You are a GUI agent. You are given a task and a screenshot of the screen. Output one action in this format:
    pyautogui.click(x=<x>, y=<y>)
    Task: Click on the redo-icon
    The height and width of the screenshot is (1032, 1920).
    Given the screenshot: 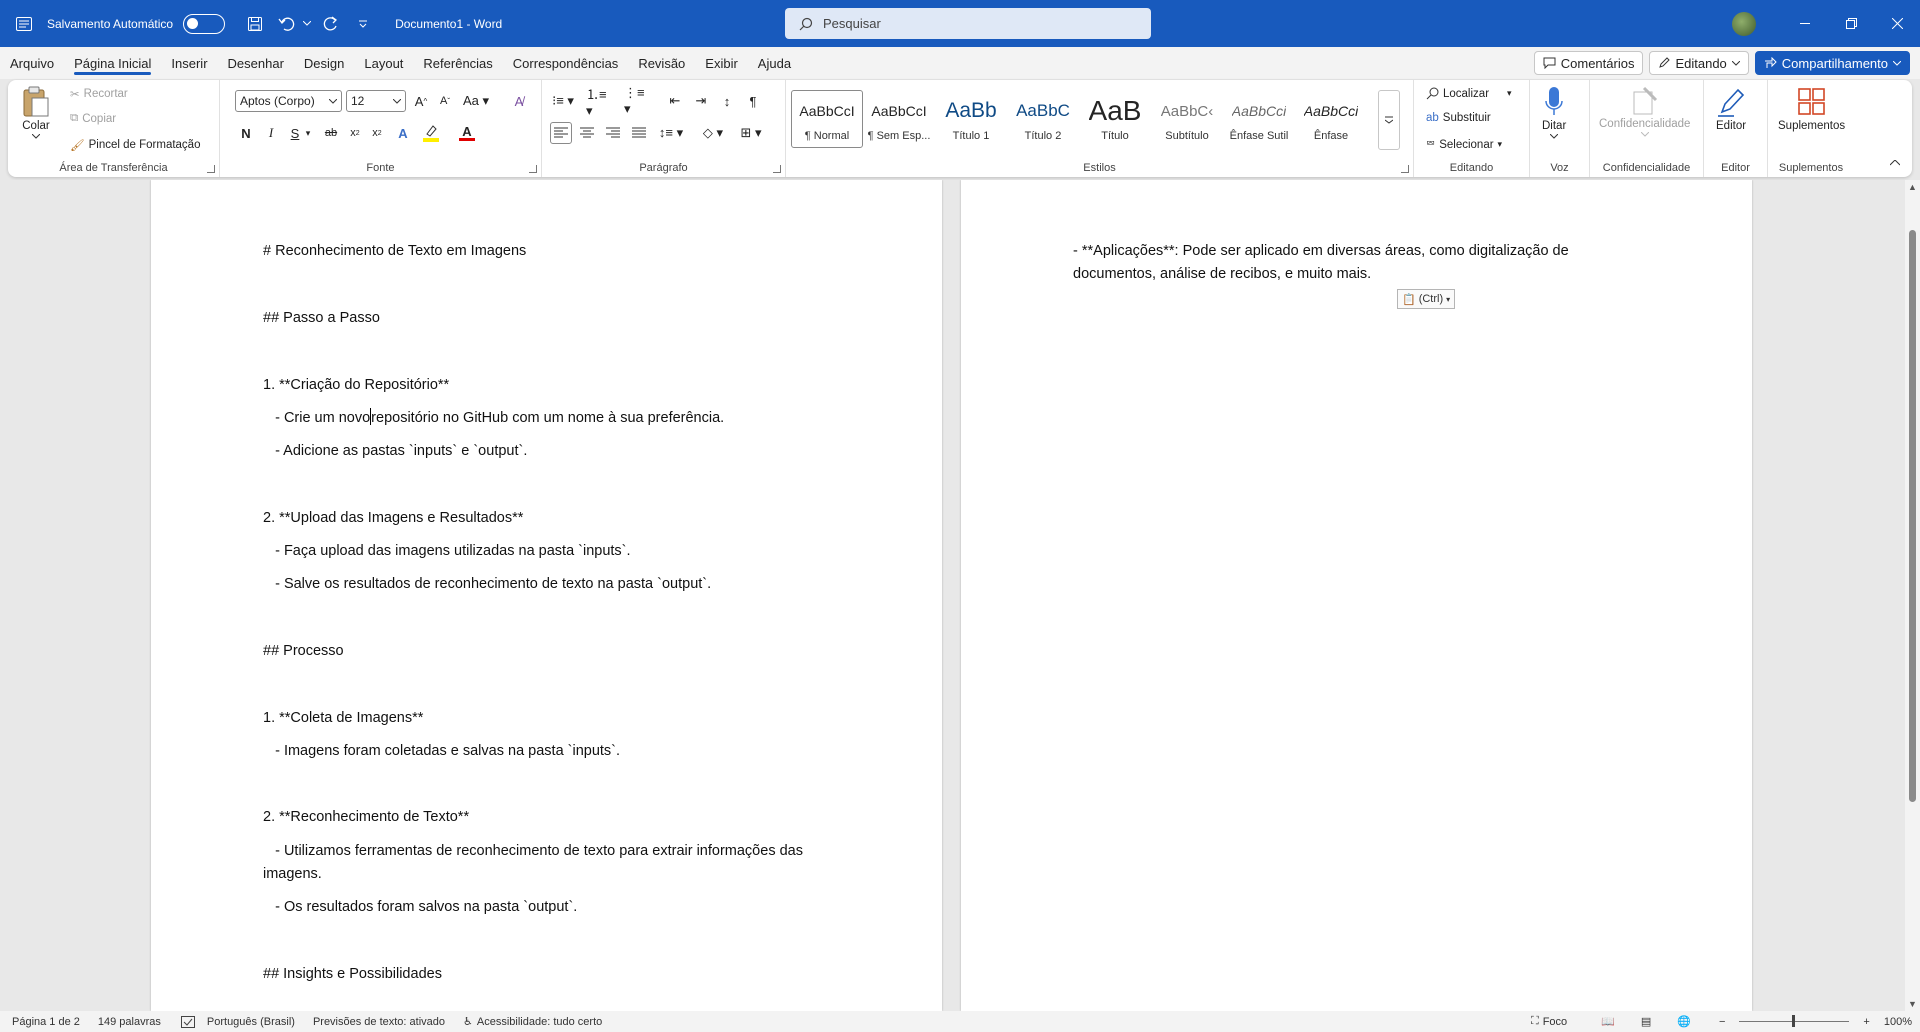 What is the action you would take?
    pyautogui.click(x=331, y=24)
    